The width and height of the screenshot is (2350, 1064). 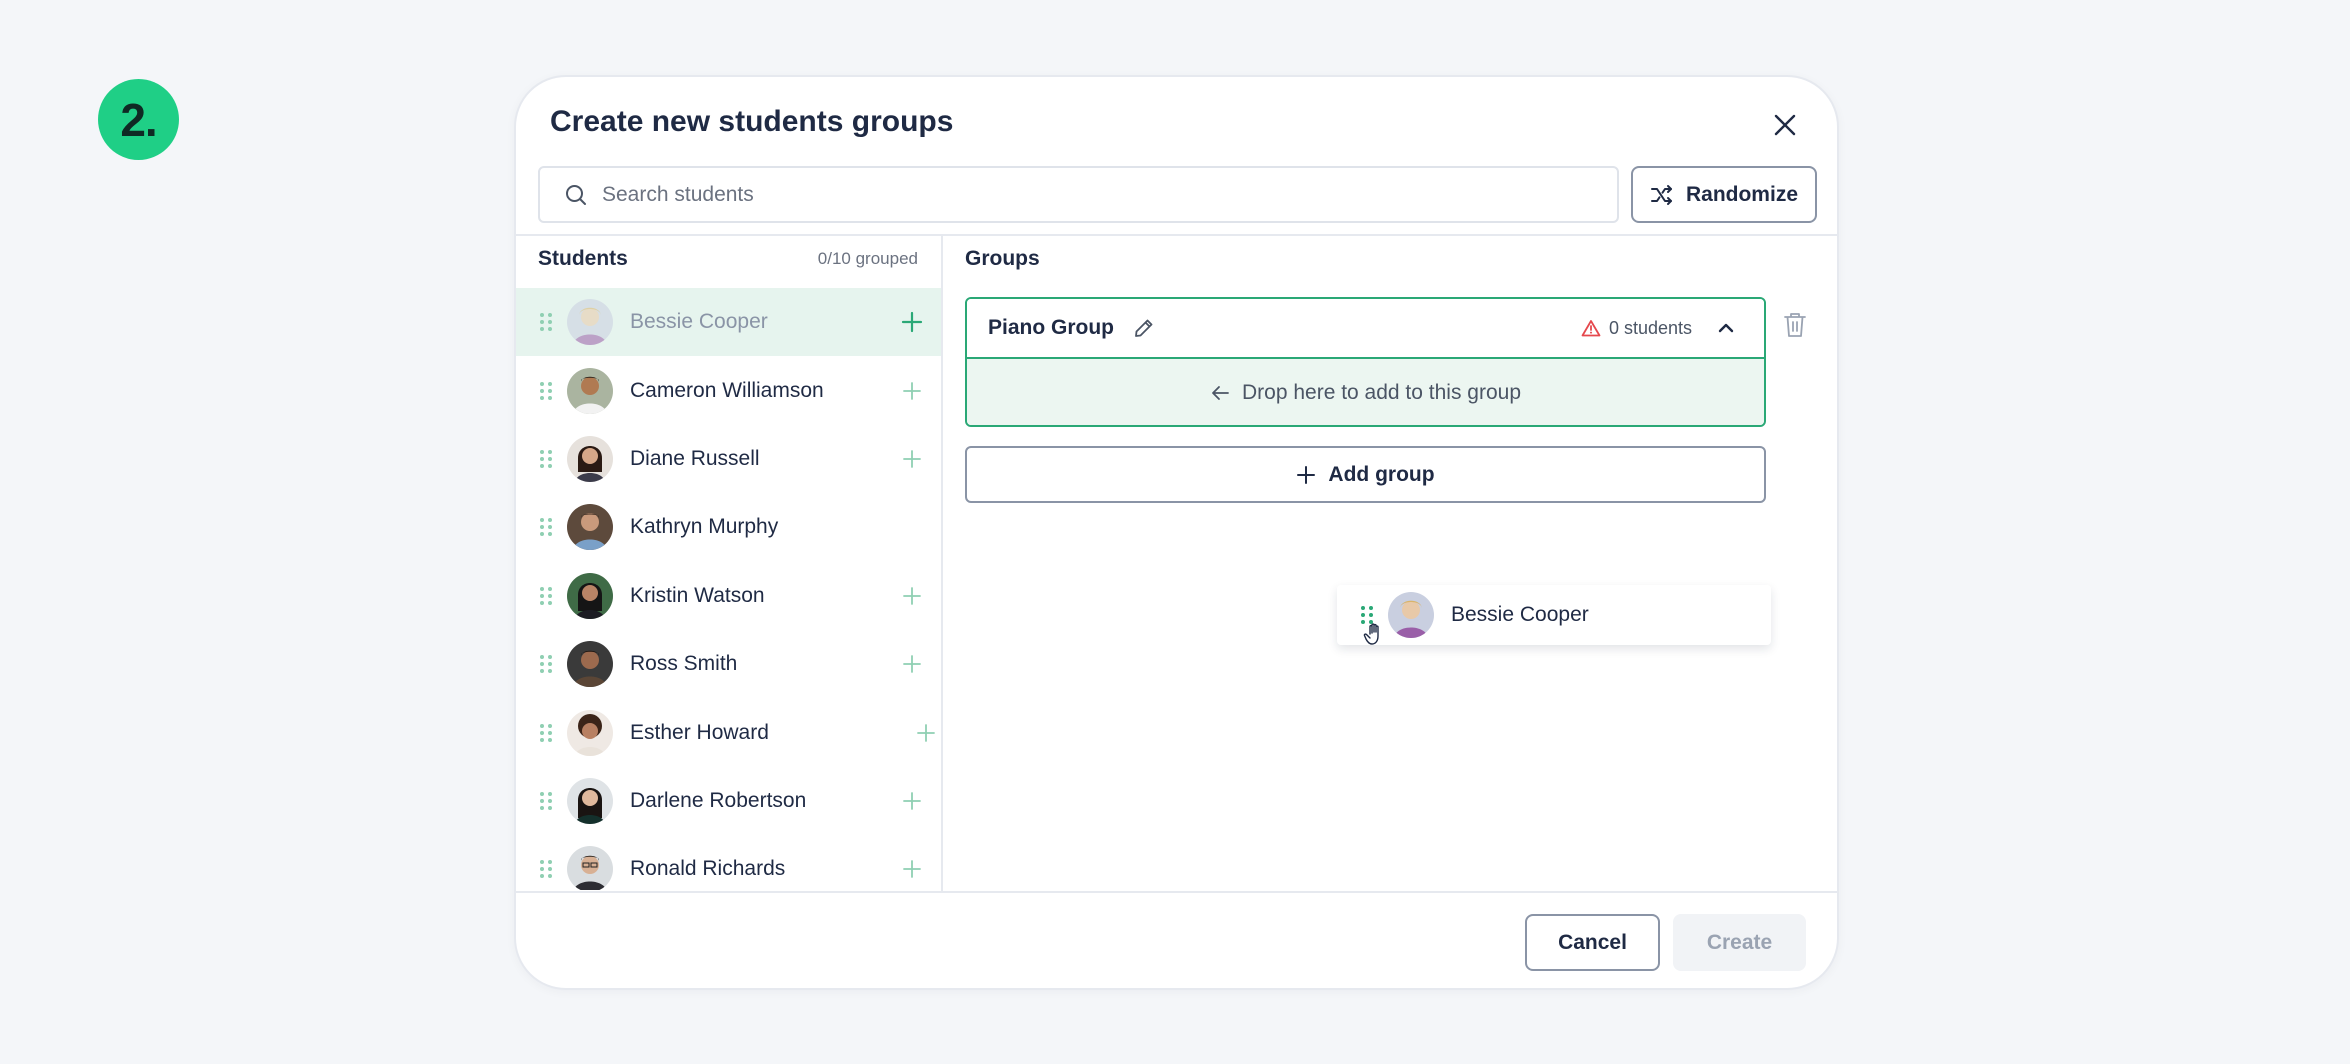 What do you see at coordinates (699, 732) in the screenshot?
I see `student-name: Esther Howard` at bounding box center [699, 732].